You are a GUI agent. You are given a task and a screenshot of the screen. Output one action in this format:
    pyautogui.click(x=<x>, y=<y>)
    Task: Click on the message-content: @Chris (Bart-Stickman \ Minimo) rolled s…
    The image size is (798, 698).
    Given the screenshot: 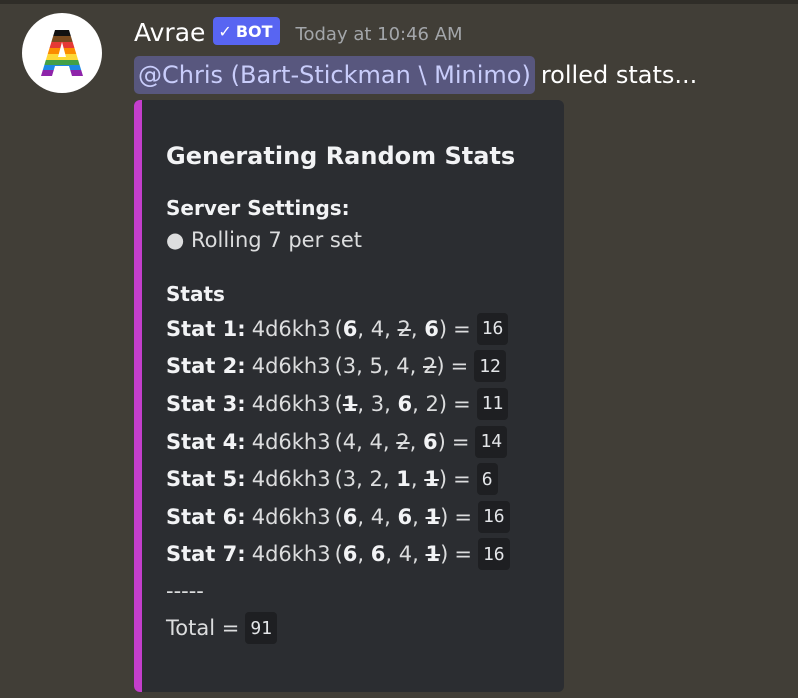 What is the action you would take?
    pyautogui.click(x=415, y=75)
    